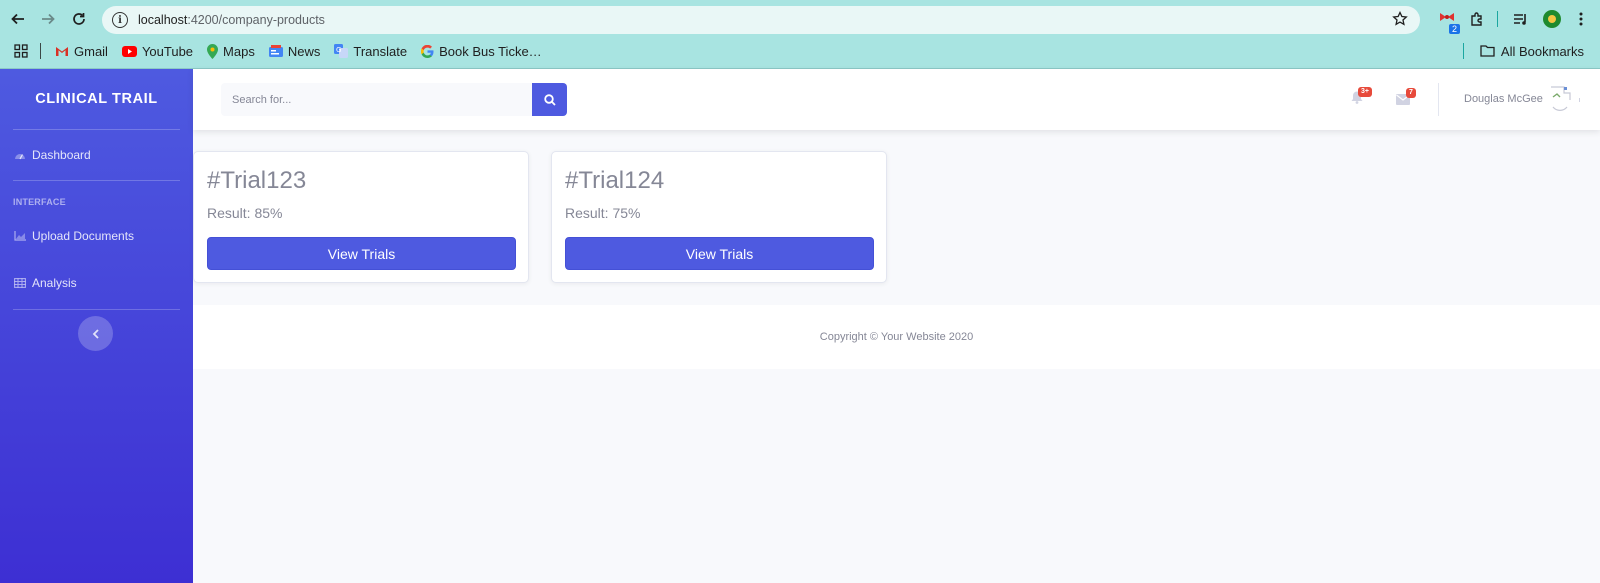  I want to click on messages-badge: 7, so click(1411, 93).